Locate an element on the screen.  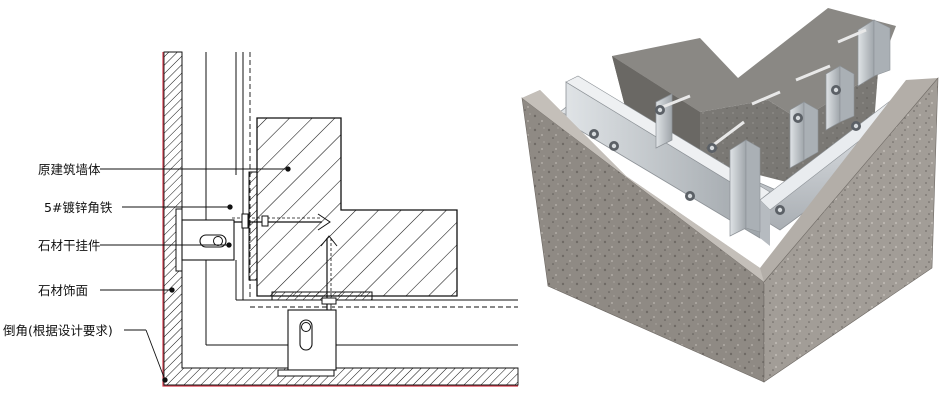
angle-steel-vertical is located at coordinates (253, 226).